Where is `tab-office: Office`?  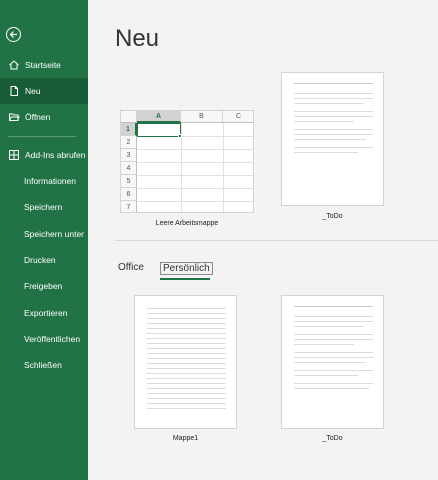
tab-office: Office is located at coordinates (131, 267).